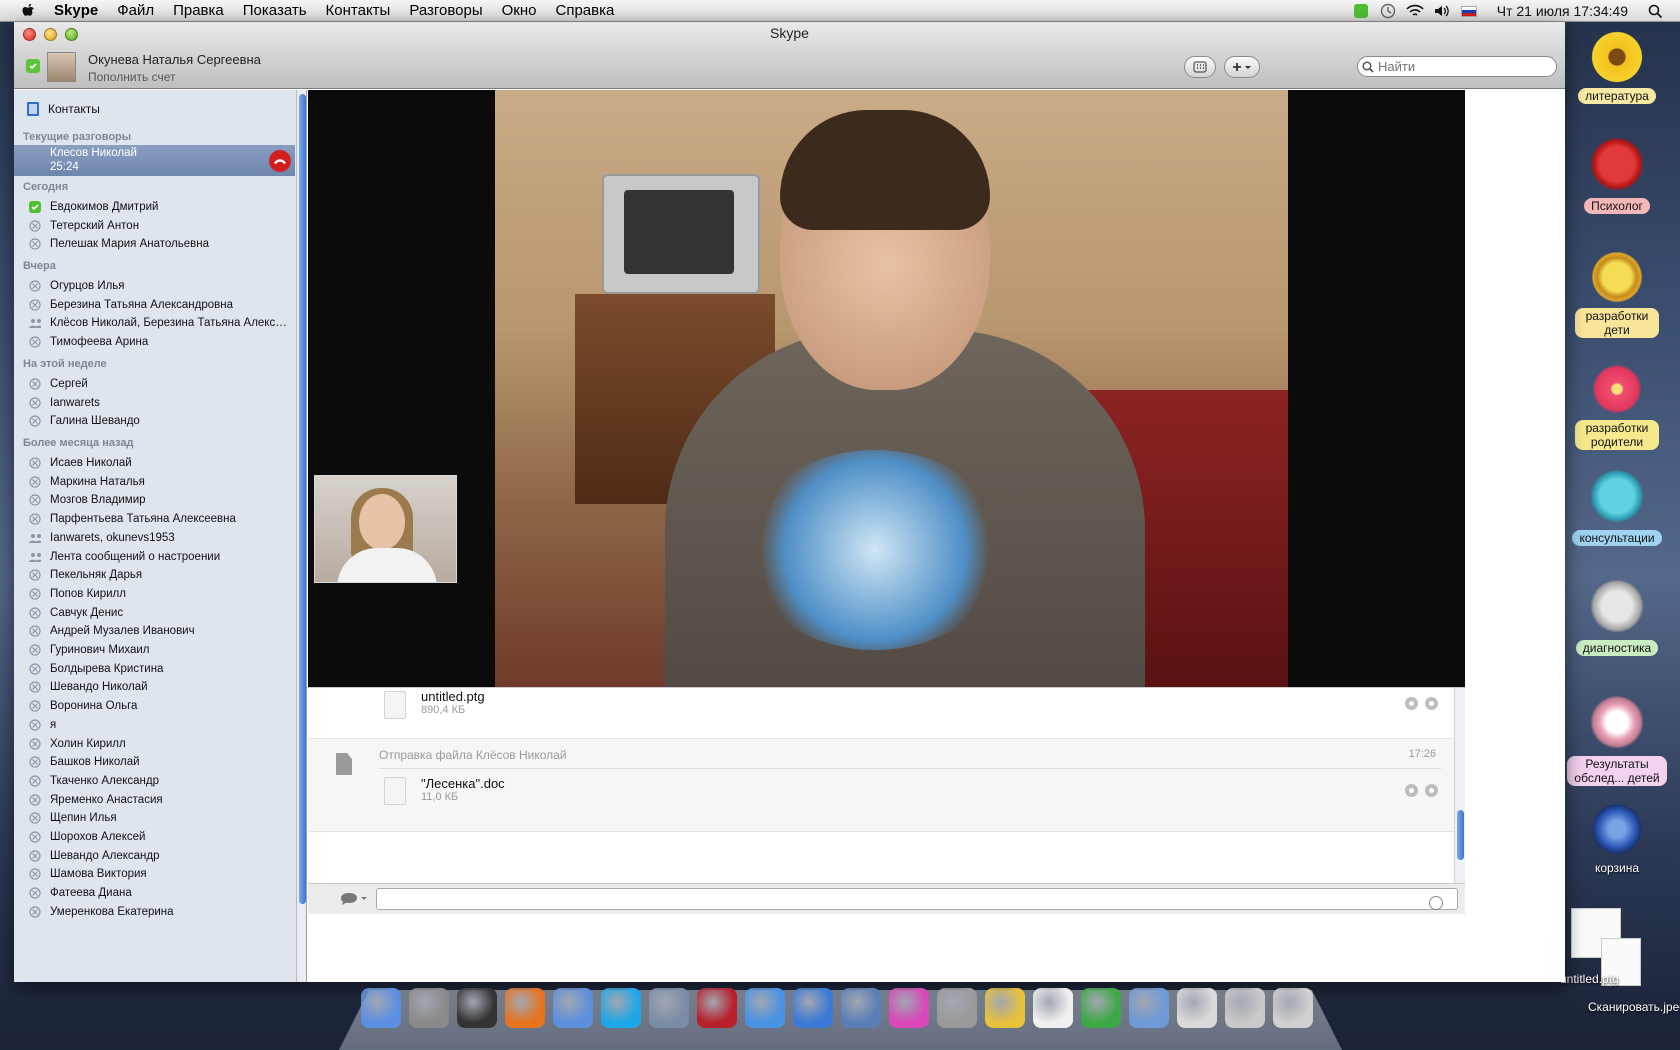 This screenshot has height=1050, width=1680. Describe the element at coordinates (1655, 11) in the screenshot. I see `spotlight-icon` at that location.